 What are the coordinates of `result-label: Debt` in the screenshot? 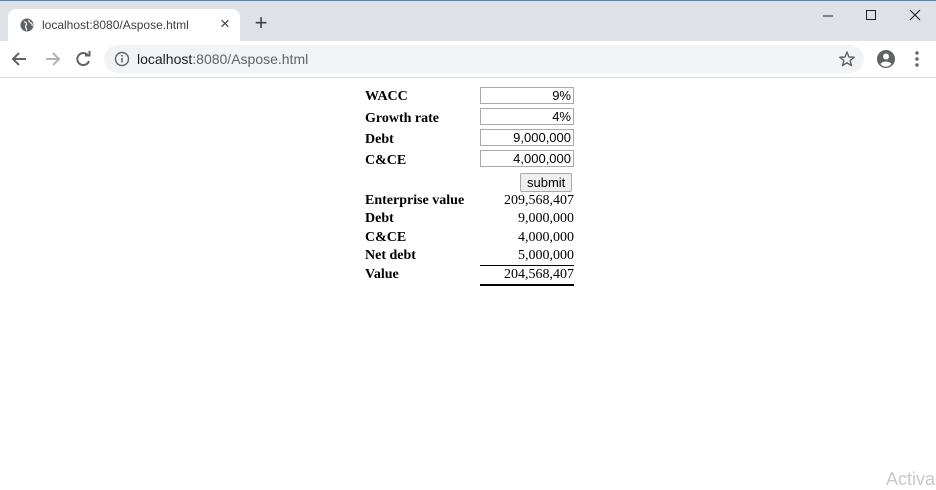 It's located at (379, 218).